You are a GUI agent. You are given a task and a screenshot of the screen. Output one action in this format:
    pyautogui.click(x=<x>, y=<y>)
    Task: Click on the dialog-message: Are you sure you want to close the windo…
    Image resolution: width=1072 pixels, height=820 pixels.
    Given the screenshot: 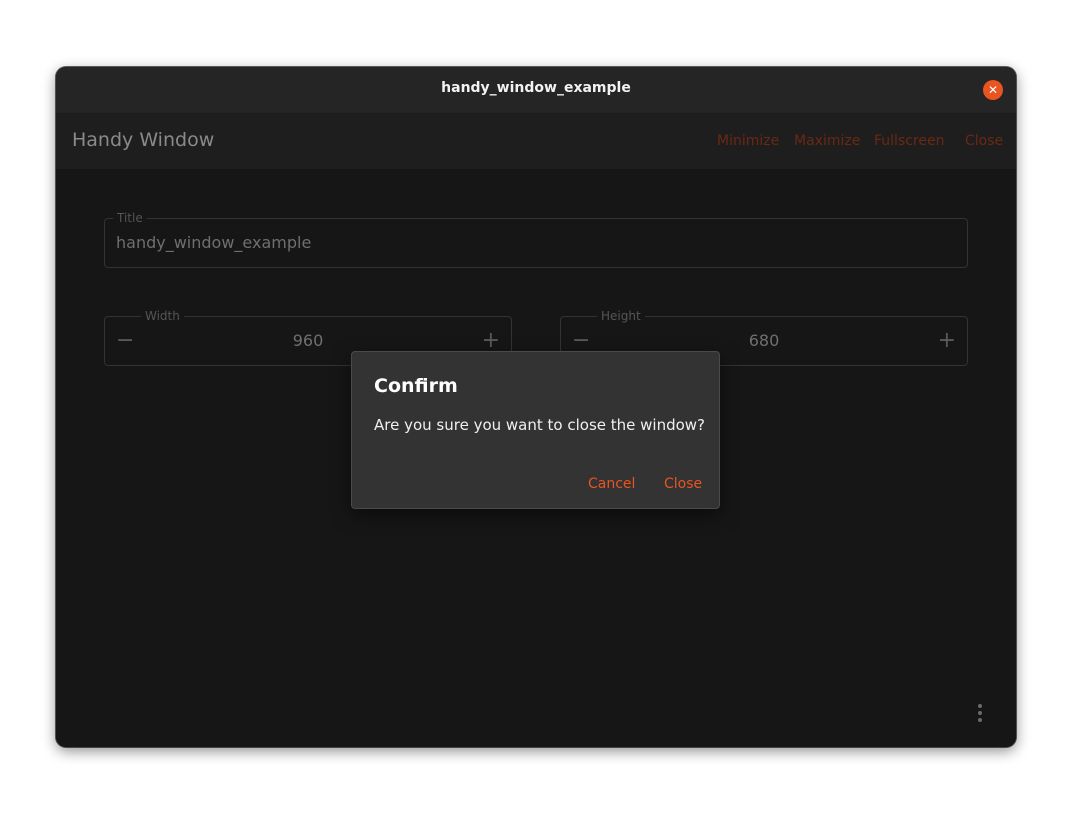 What is the action you would take?
    pyautogui.click(x=540, y=425)
    